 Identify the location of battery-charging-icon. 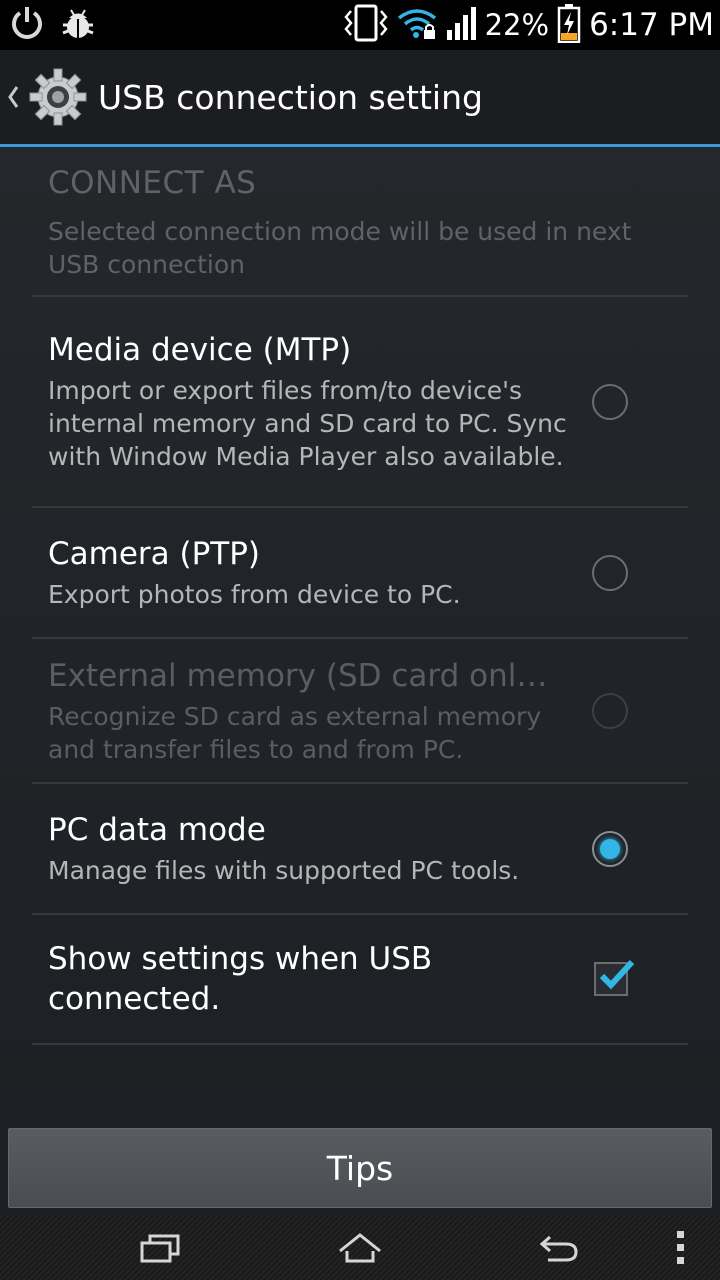
(569, 25).